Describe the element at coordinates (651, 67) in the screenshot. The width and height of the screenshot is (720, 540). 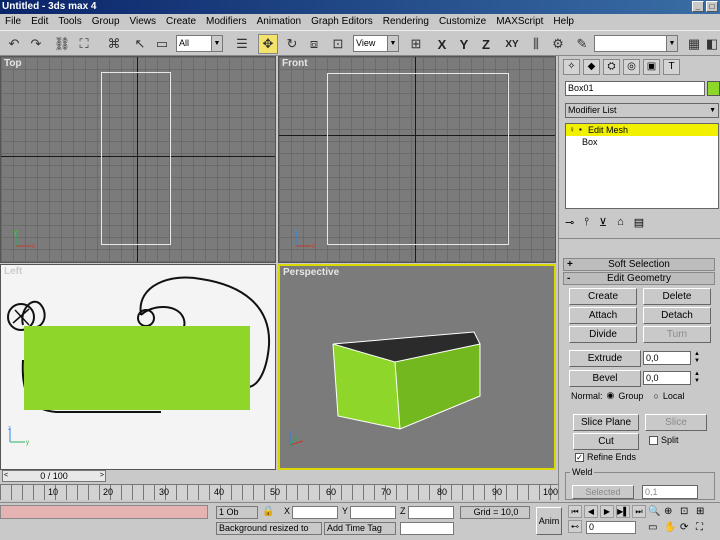
I see `display-tab-icon: ▣` at that location.